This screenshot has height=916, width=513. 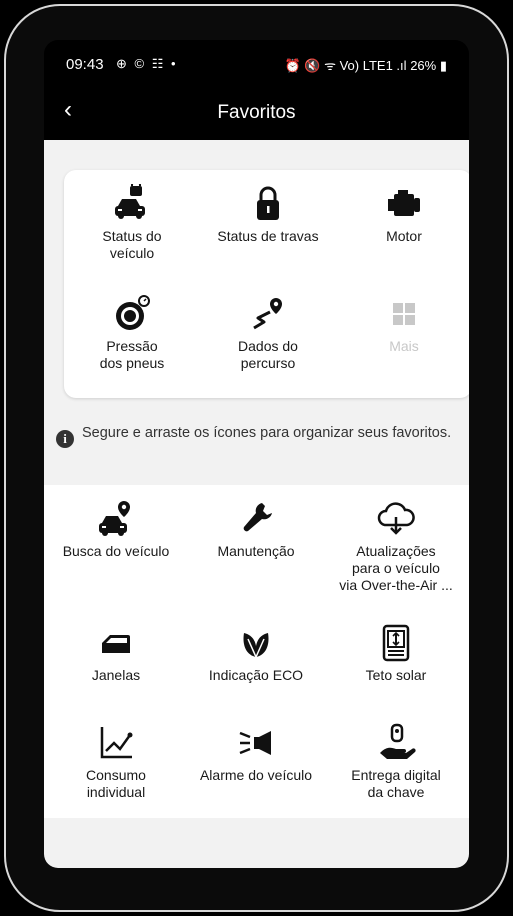 I want to click on sunroof-icon, so click(x=396, y=645).